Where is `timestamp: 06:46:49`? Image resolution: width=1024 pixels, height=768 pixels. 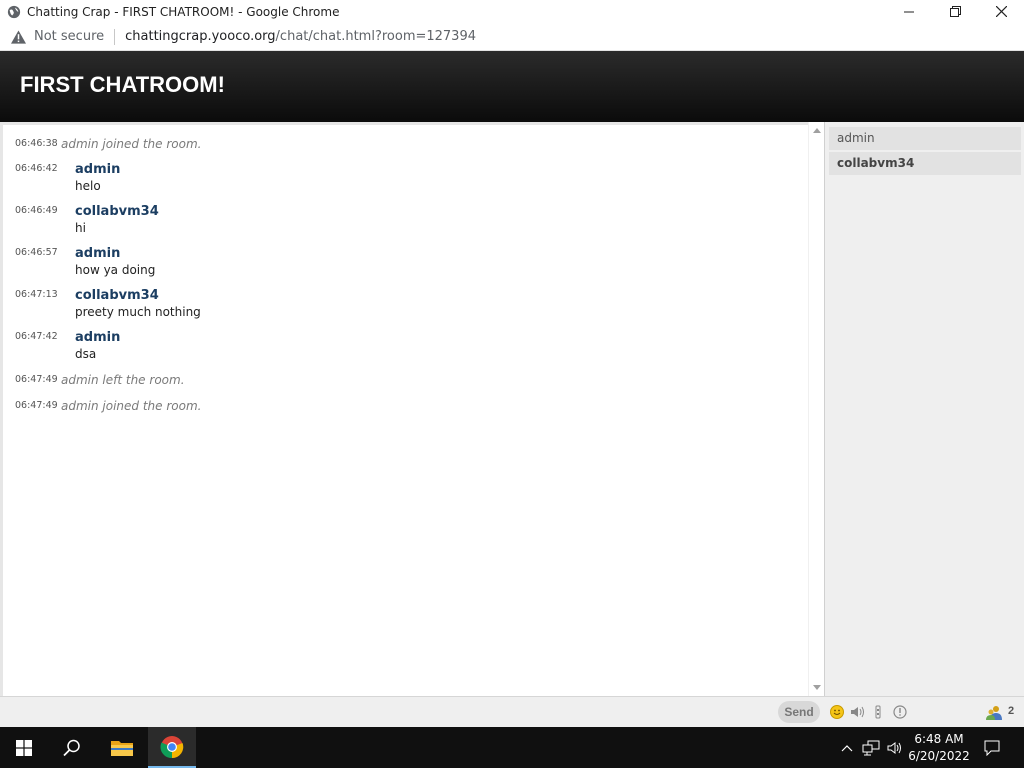
timestamp: 06:46:49 is located at coordinates (36, 210).